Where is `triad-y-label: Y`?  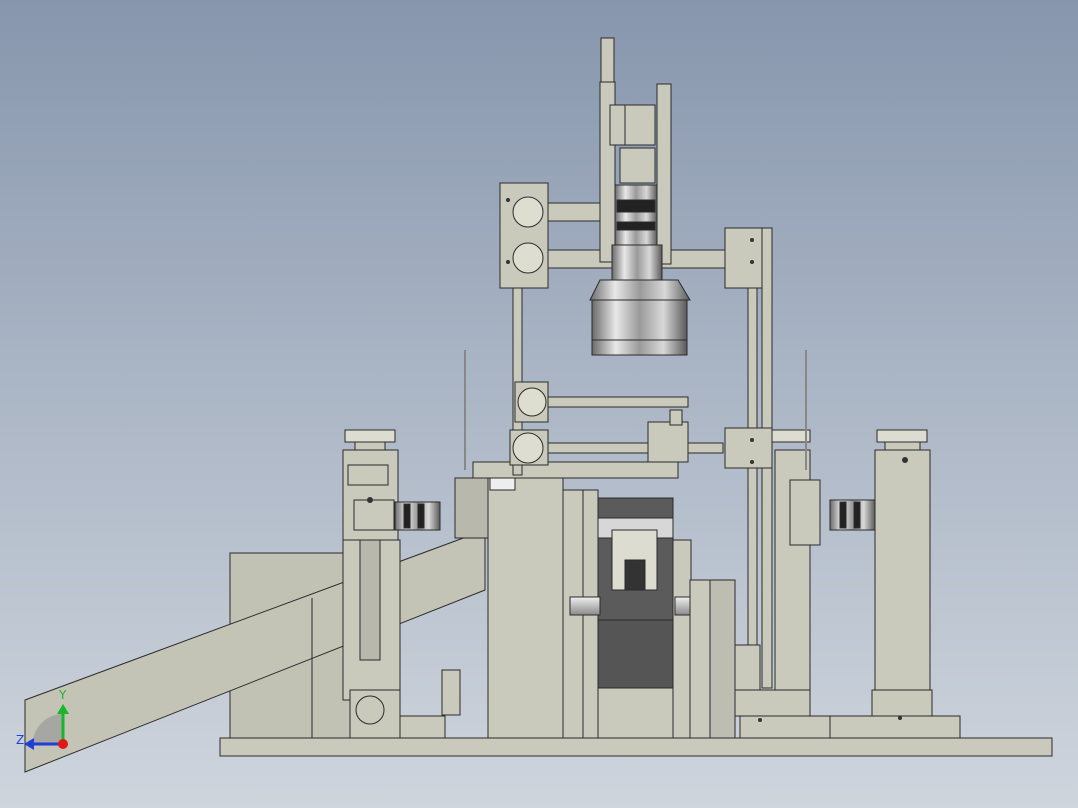
triad-y-label: Y is located at coordinates (63, 695).